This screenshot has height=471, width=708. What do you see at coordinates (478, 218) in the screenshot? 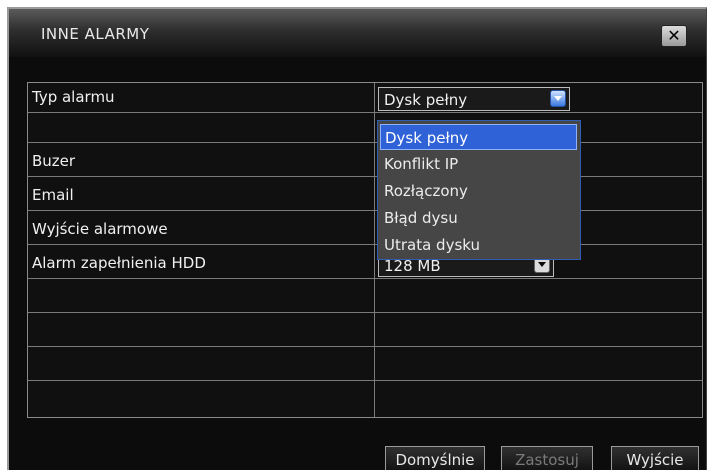
I see `dropdown-option-disk-error: Błąd dysu` at bounding box center [478, 218].